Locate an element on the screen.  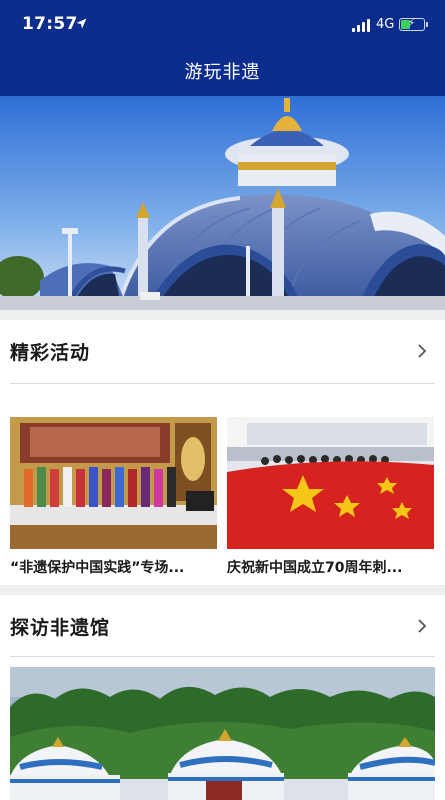
cellular-signal-icon is located at coordinates (361, 25).